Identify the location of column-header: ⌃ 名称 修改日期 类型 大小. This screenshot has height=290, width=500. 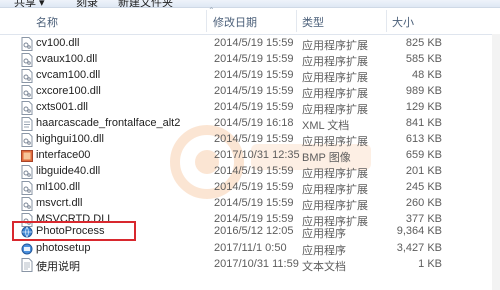
(250, 20).